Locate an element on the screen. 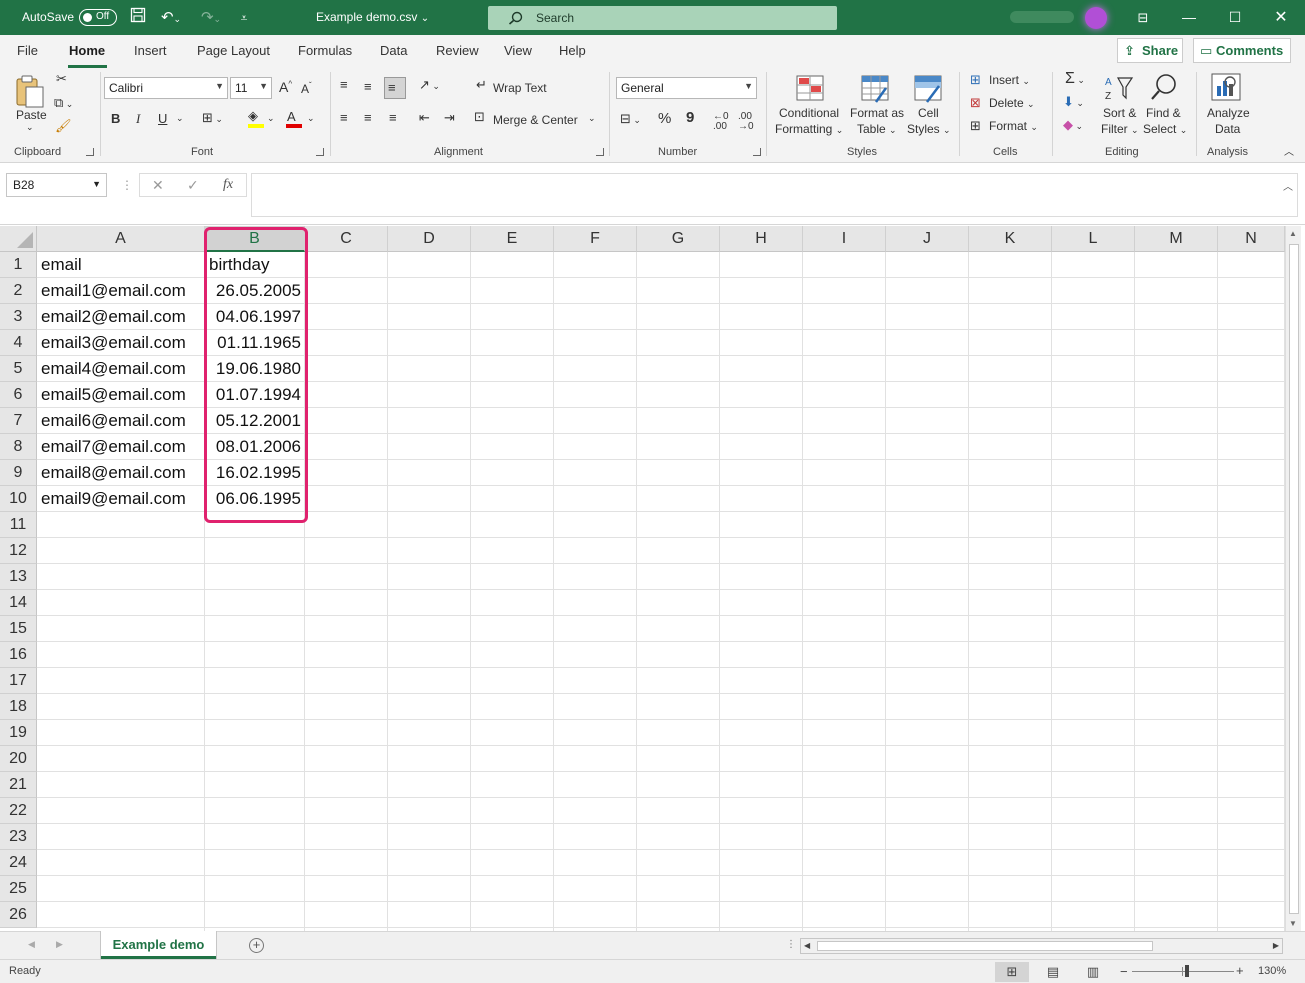 The width and height of the screenshot is (1305, 983). row-header: 11 is located at coordinates (18, 525).